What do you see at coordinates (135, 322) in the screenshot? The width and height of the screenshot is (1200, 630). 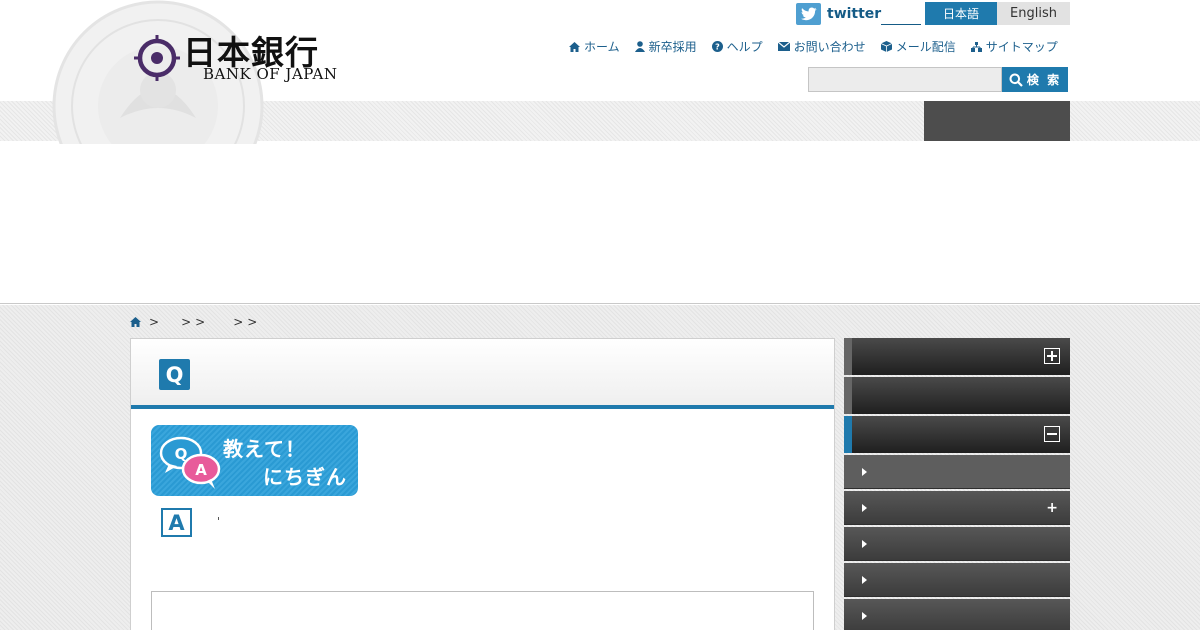 I see `breadcrumb-home-icon` at bounding box center [135, 322].